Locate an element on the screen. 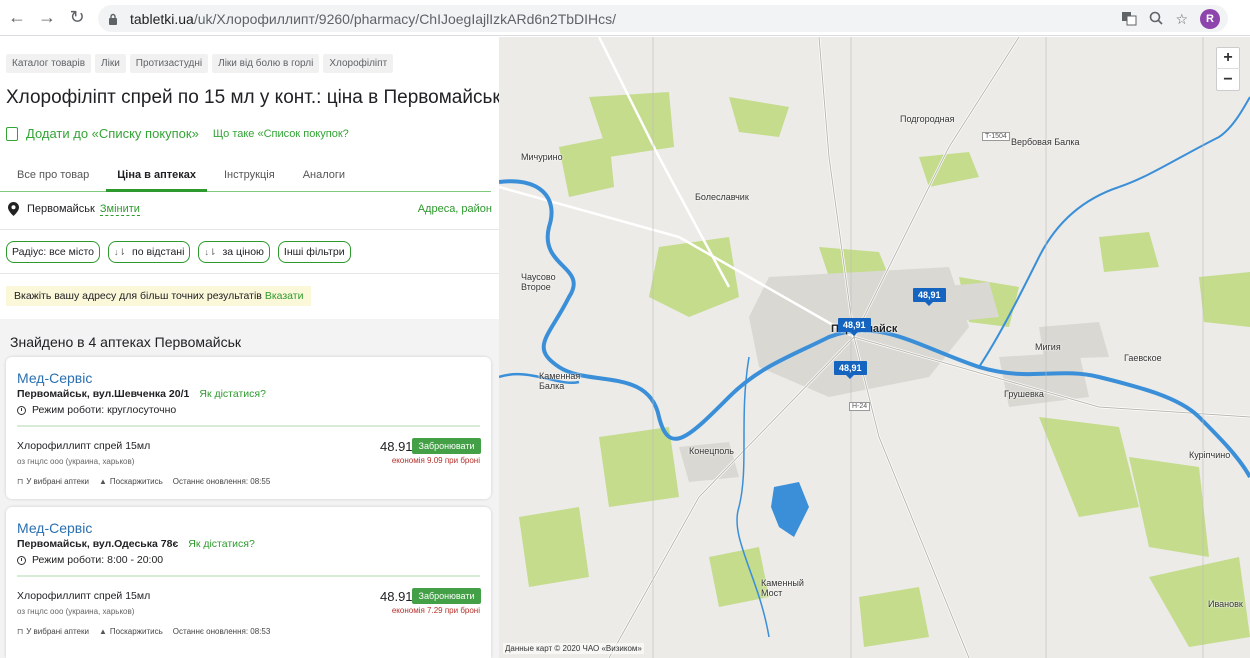  working-hours-text: Режим роботи: круглосуточно is located at coordinates (104, 410).